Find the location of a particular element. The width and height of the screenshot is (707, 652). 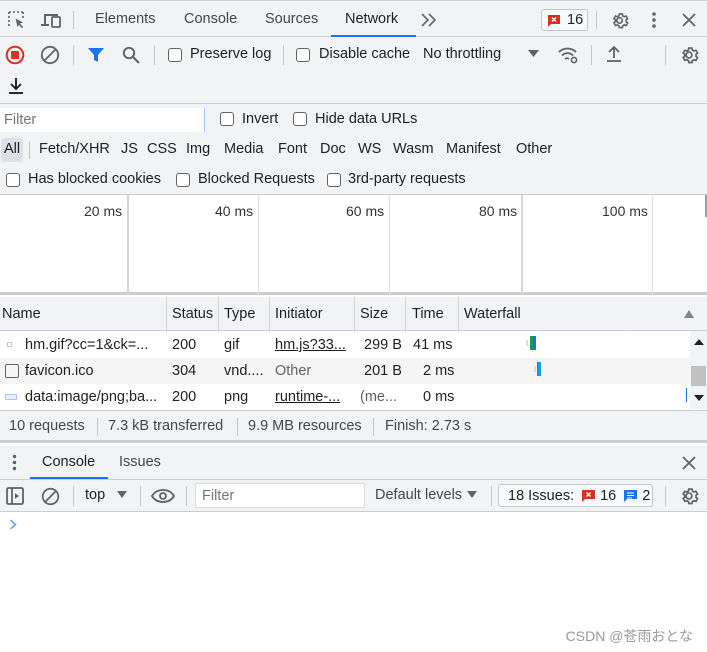

table-row: favicon.ico 304 vnd.... Other 201 B 2 ms is located at coordinates (345, 371).